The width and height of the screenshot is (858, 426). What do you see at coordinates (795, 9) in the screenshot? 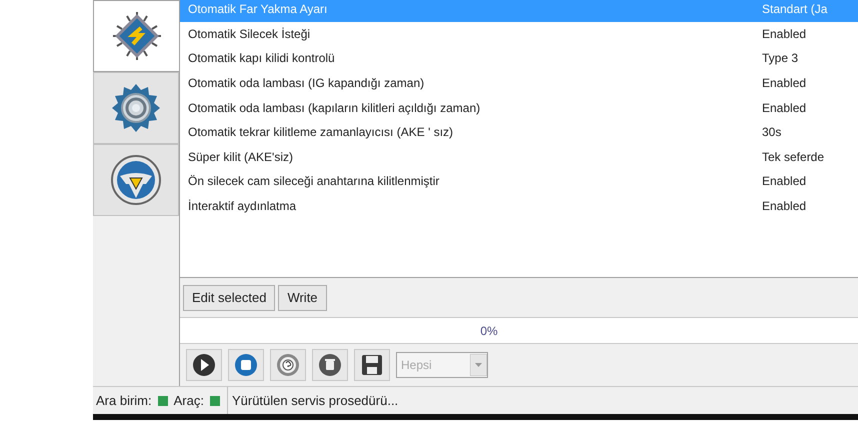
I see `setting-value: Standart (Ja` at bounding box center [795, 9].